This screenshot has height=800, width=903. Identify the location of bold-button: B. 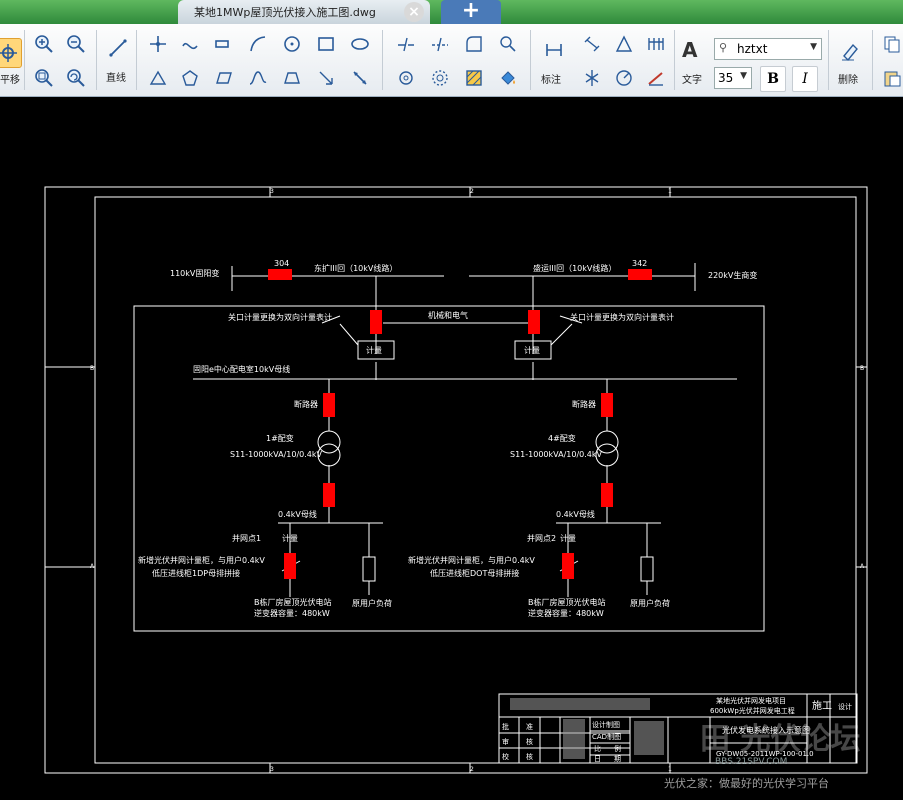
(773, 79).